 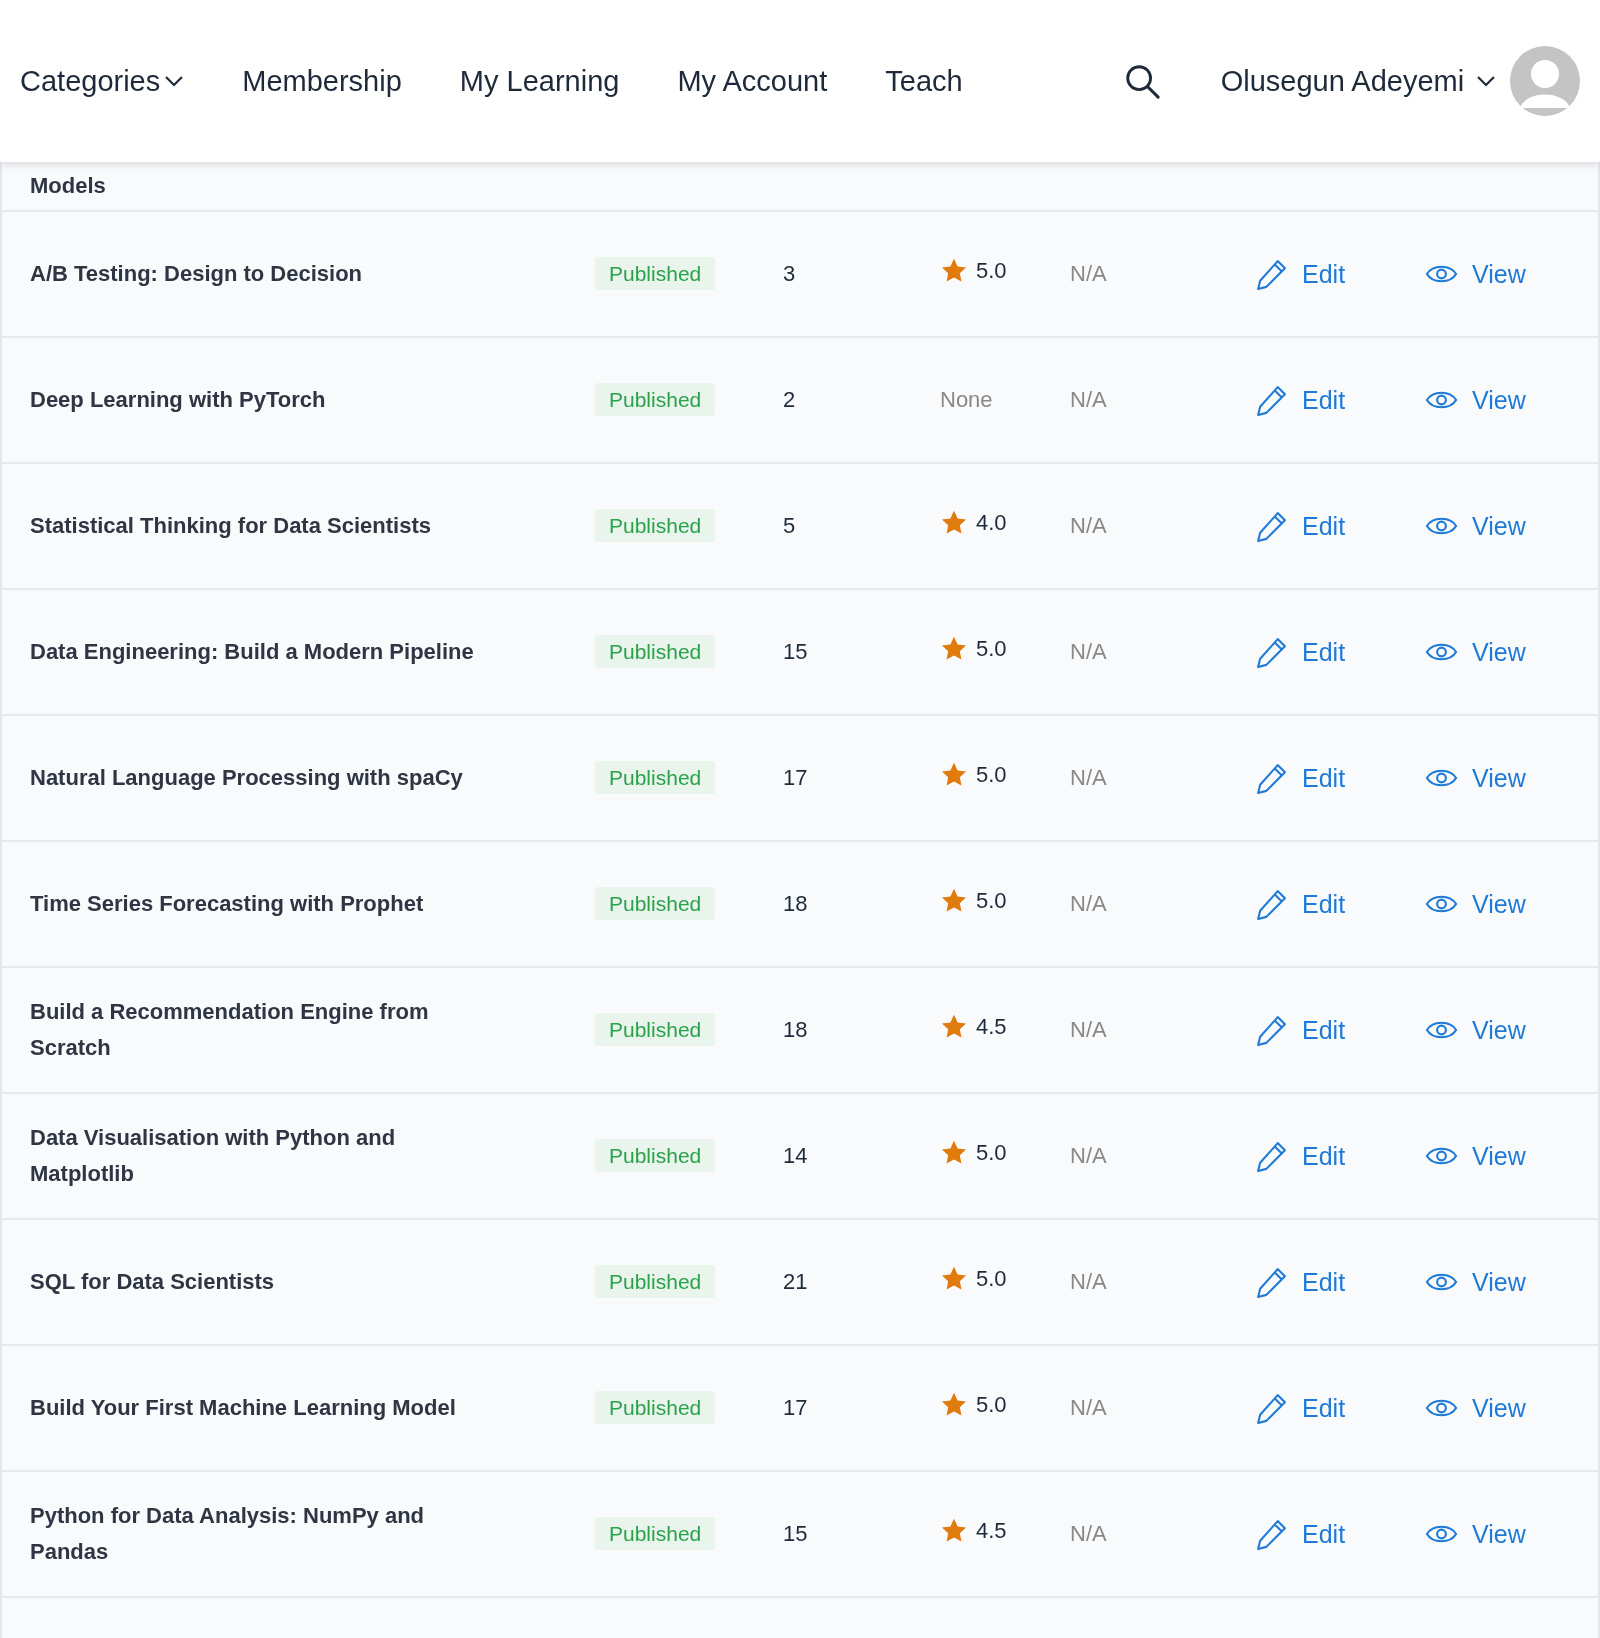 What do you see at coordinates (230, 1030) in the screenshot?
I see `course-title: Build a Recommendation Engine from Scratch` at bounding box center [230, 1030].